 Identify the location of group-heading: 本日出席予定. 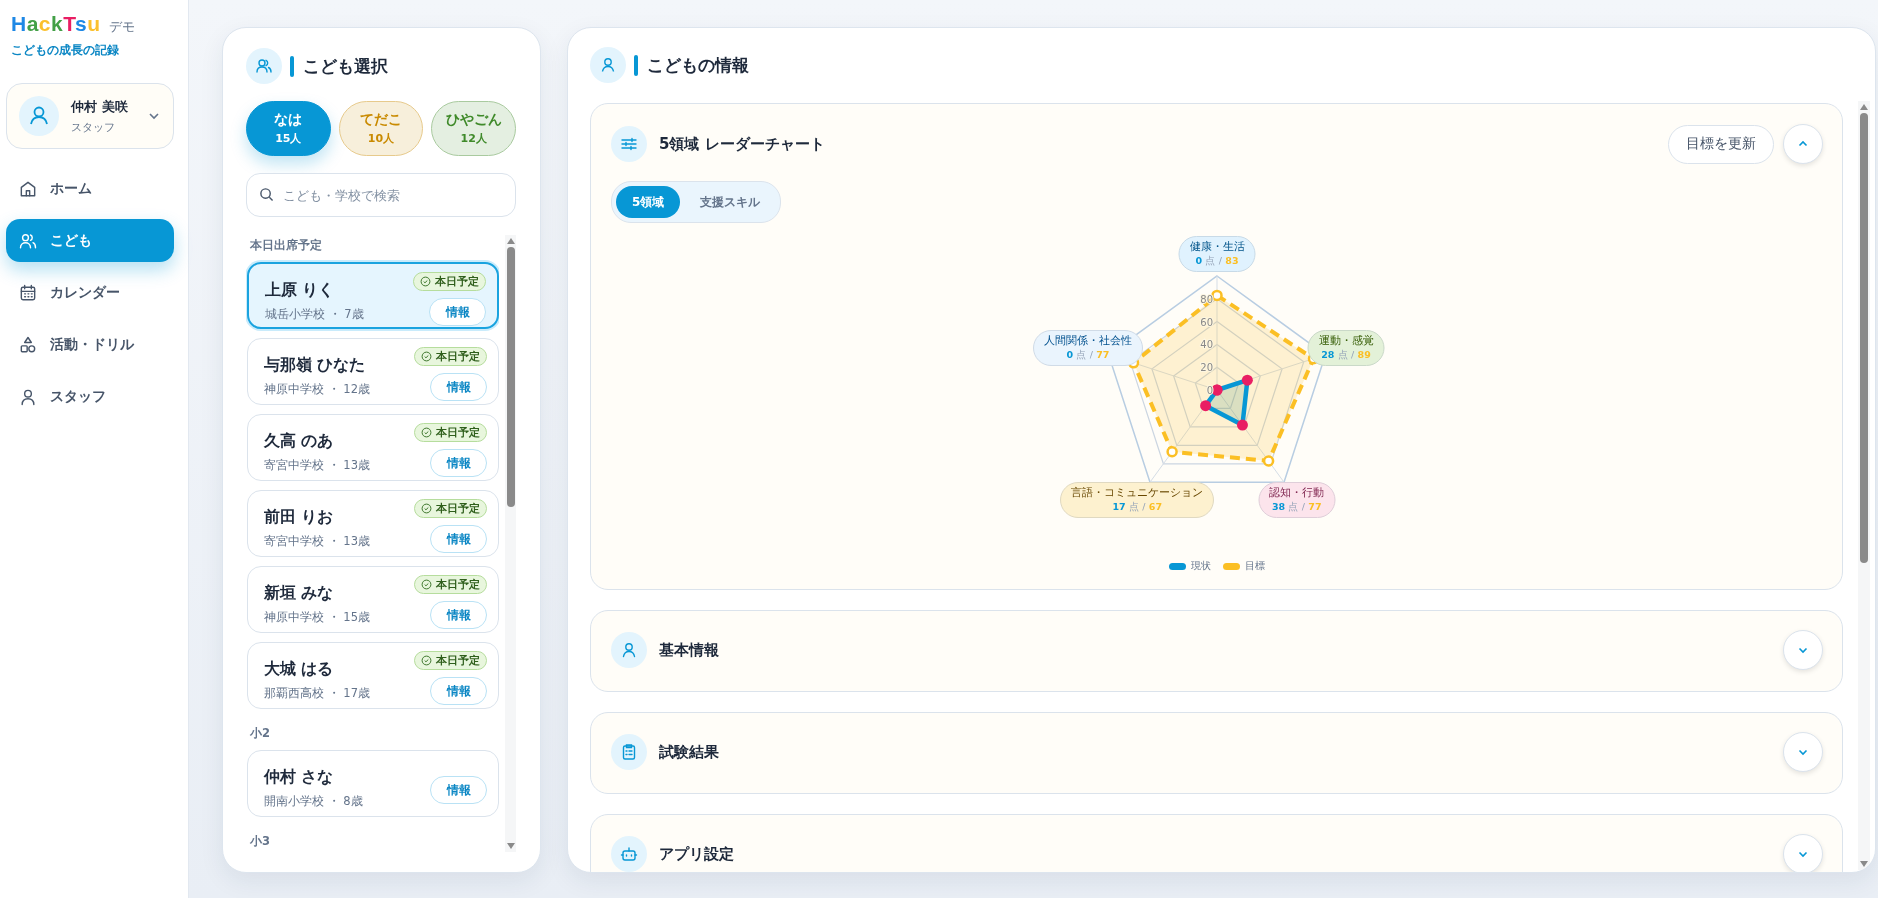
(286, 245).